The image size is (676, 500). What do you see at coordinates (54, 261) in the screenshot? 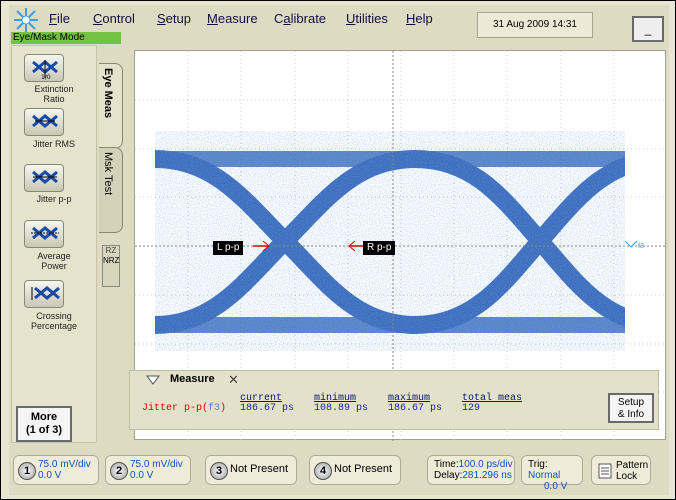
I see `average-power-label: Average Power` at bounding box center [54, 261].